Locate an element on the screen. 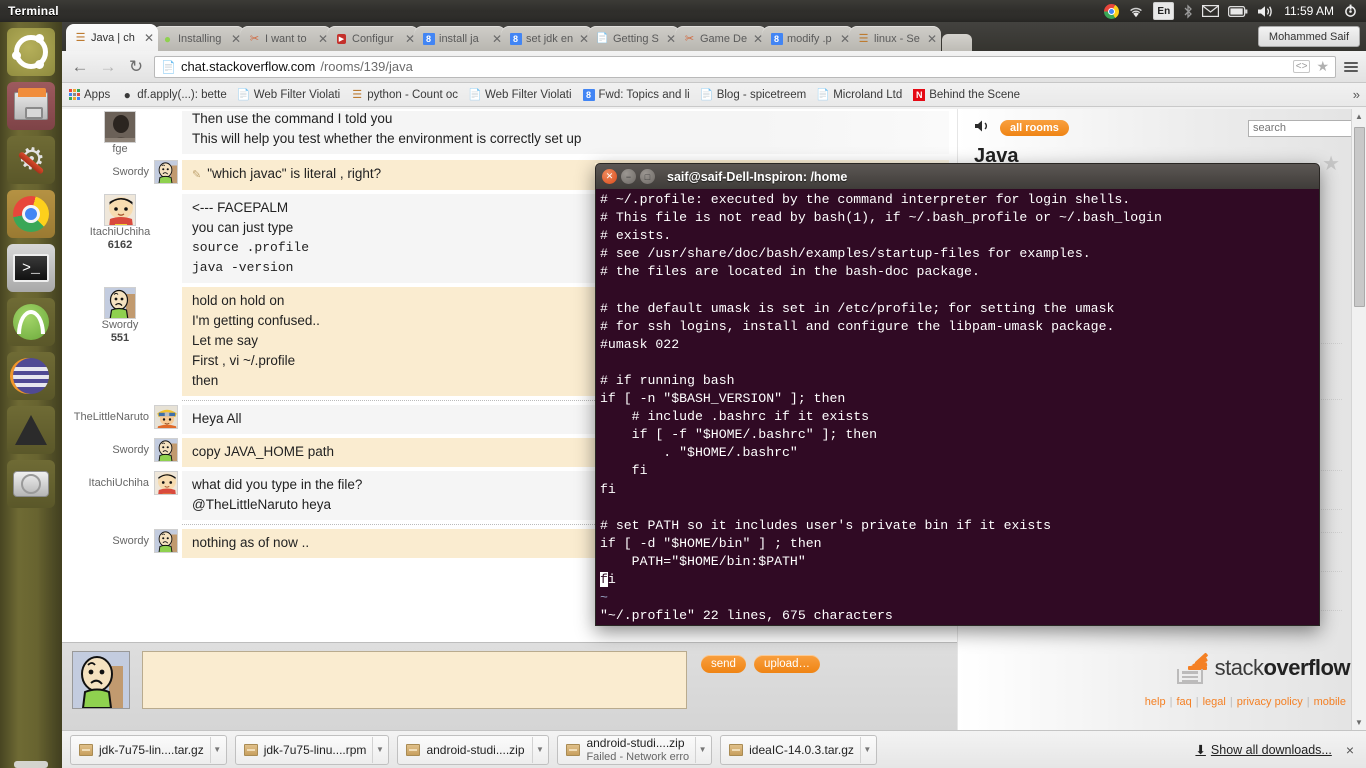  message-signature: fge is located at coordinates (122, 133).